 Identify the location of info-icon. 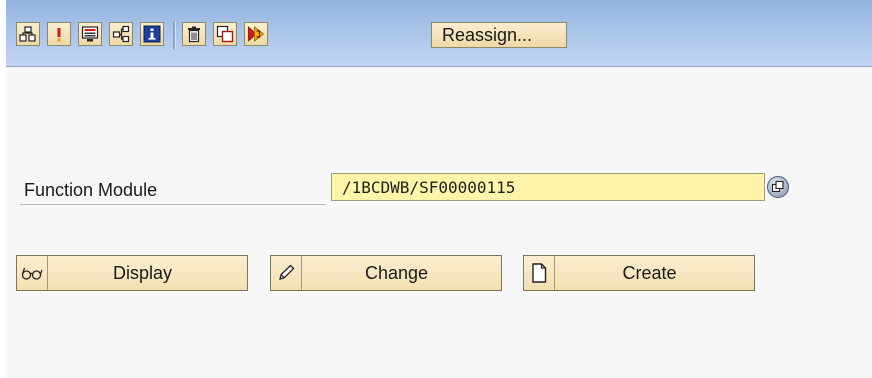
(152, 34).